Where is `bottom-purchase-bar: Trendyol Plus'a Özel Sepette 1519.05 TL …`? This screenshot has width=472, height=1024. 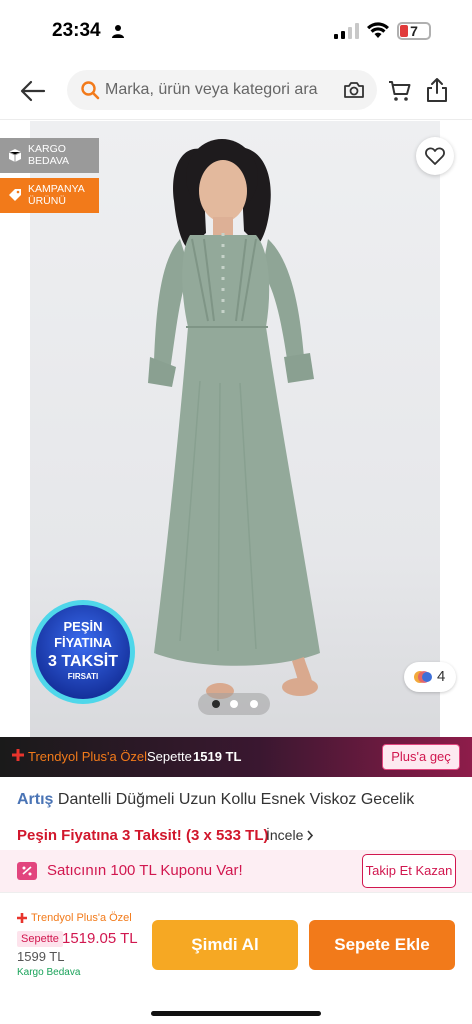 bottom-purchase-bar: Trendyol Plus'a Özel Sepette 1519.05 TL … is located at coordinates (236, 958).